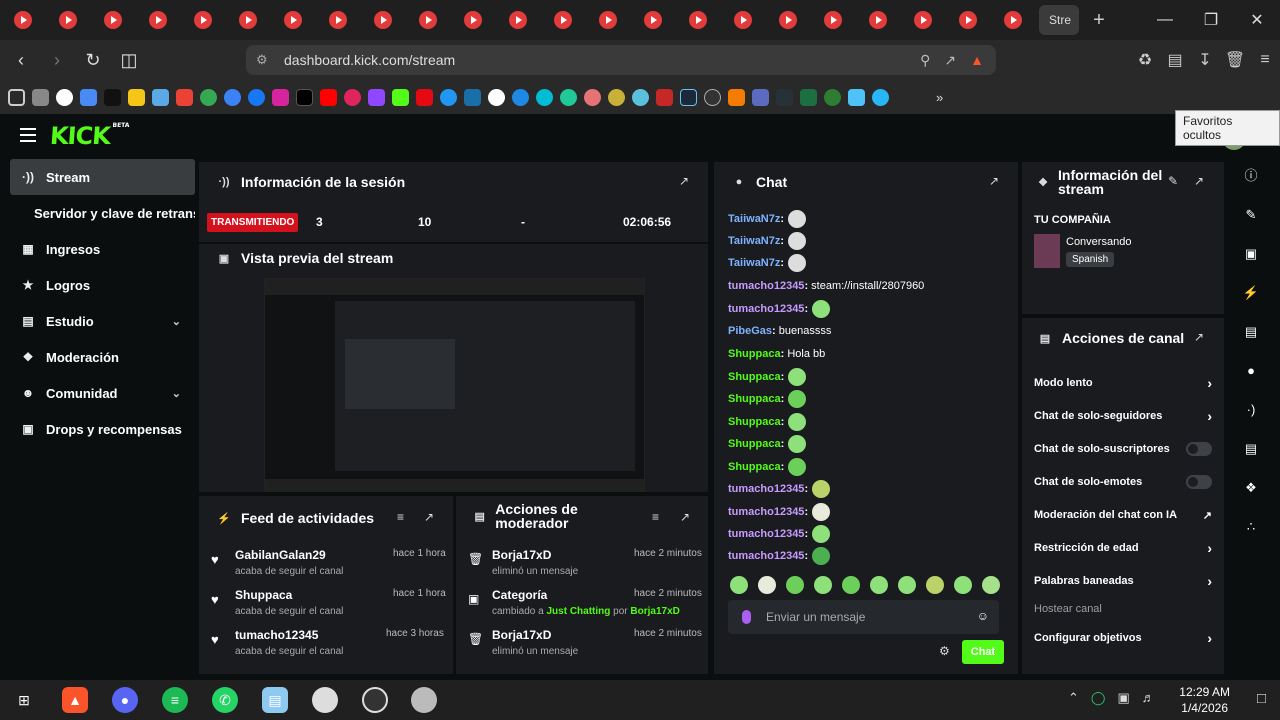  Describe the element at coordinates (102, 249) in the screenshot. I see `sidebar-item-income: ▦ Ingresos` at that location.